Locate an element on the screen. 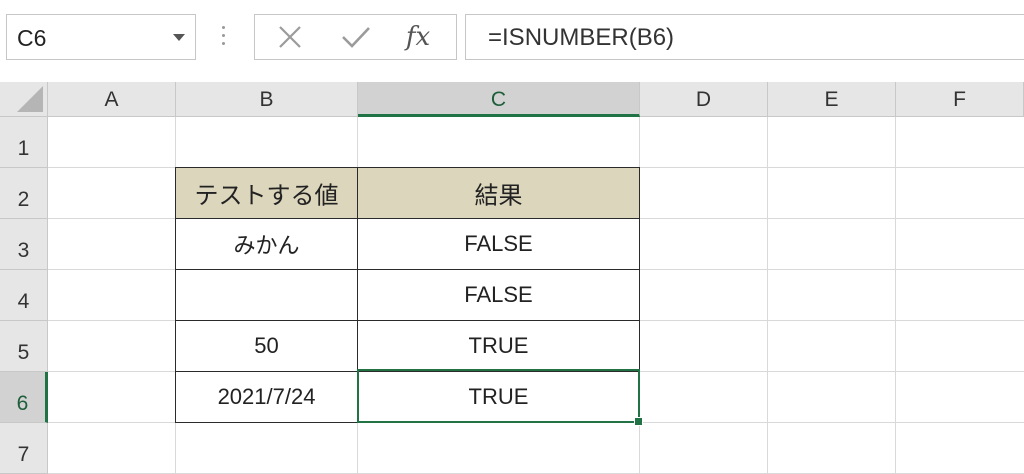 Image resolution: width=1024 pixels, height=474 pixels. cell-c4: FALSE is located at coordinates (498, 295).